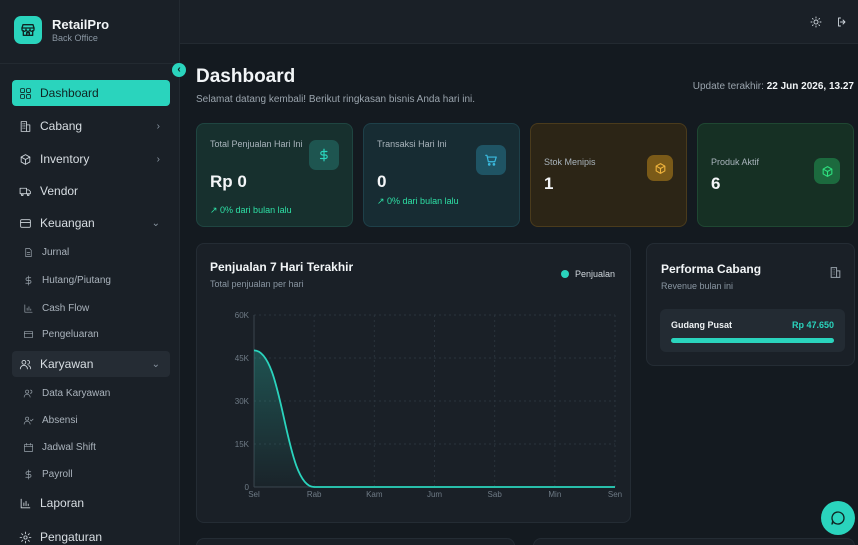 This screenshot has width=858, height=545. Describe the element at coordinates (382, 181) in the screenshot. I see `stat-value: 0` at that location.